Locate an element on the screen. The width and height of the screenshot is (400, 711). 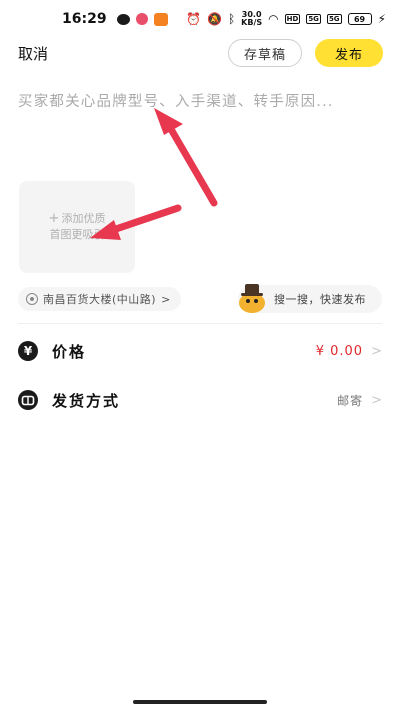
signal-icon-2: 5G is located at coordinates (334, 19).